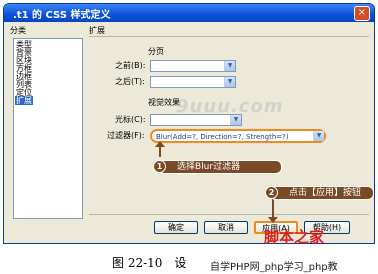 Image resolution: width=378 pixels, height=274 pixels. Describe the element at coordinates (159, 166) in the screenshot. I see `step1-badge: 1` at that location.